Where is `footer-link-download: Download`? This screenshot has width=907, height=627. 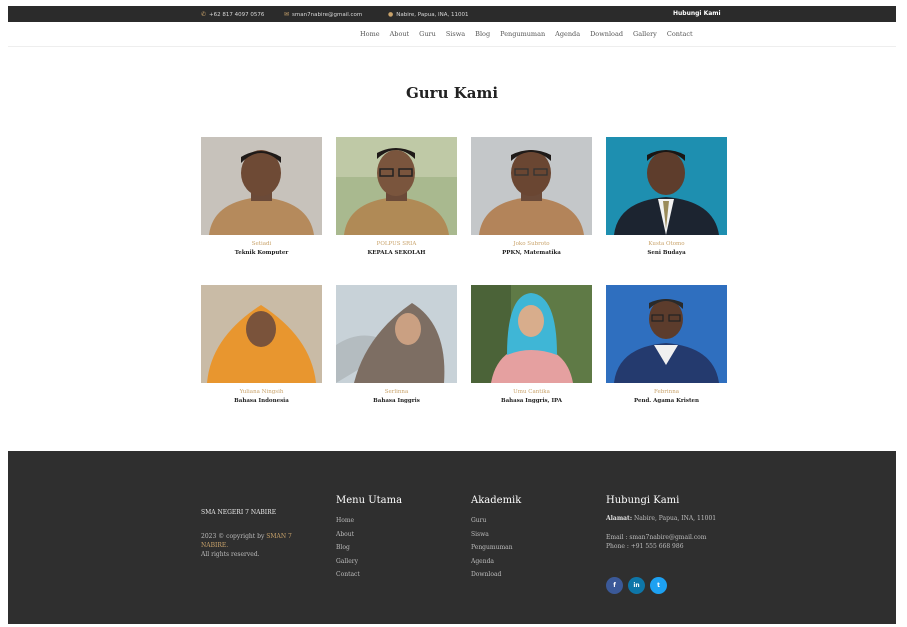
footer-link-download: Download is located at coordinates (496, 575).